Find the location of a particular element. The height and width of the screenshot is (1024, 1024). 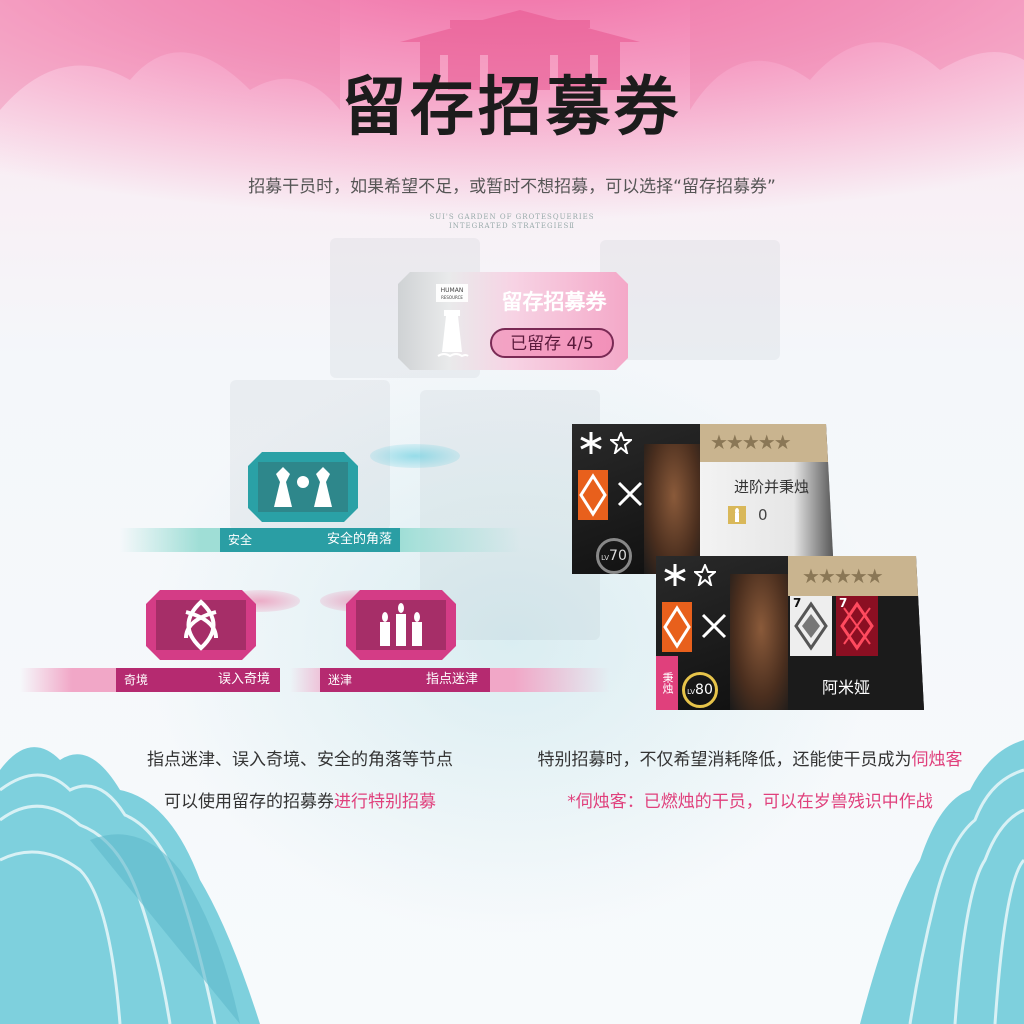

ticket-status: 已留存 4/5 is located at coordinates (552, 343).